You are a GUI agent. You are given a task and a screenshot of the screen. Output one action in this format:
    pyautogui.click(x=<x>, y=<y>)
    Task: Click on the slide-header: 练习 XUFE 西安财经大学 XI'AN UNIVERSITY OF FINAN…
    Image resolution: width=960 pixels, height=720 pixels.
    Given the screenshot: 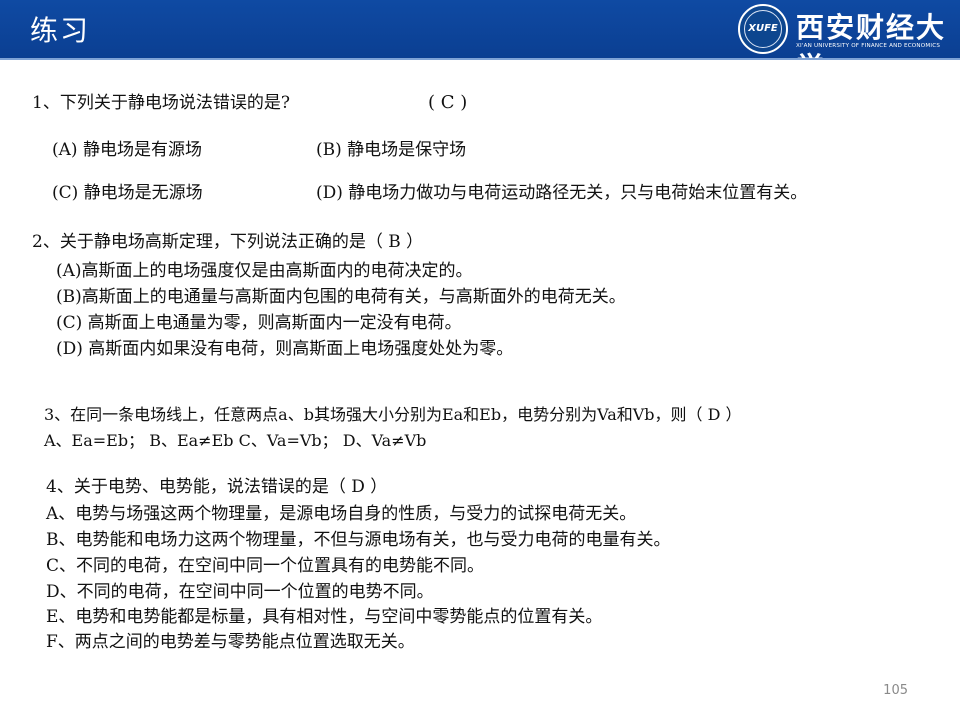 What is the action you would take?
    pyautogui.click(x=480, y=42)
    